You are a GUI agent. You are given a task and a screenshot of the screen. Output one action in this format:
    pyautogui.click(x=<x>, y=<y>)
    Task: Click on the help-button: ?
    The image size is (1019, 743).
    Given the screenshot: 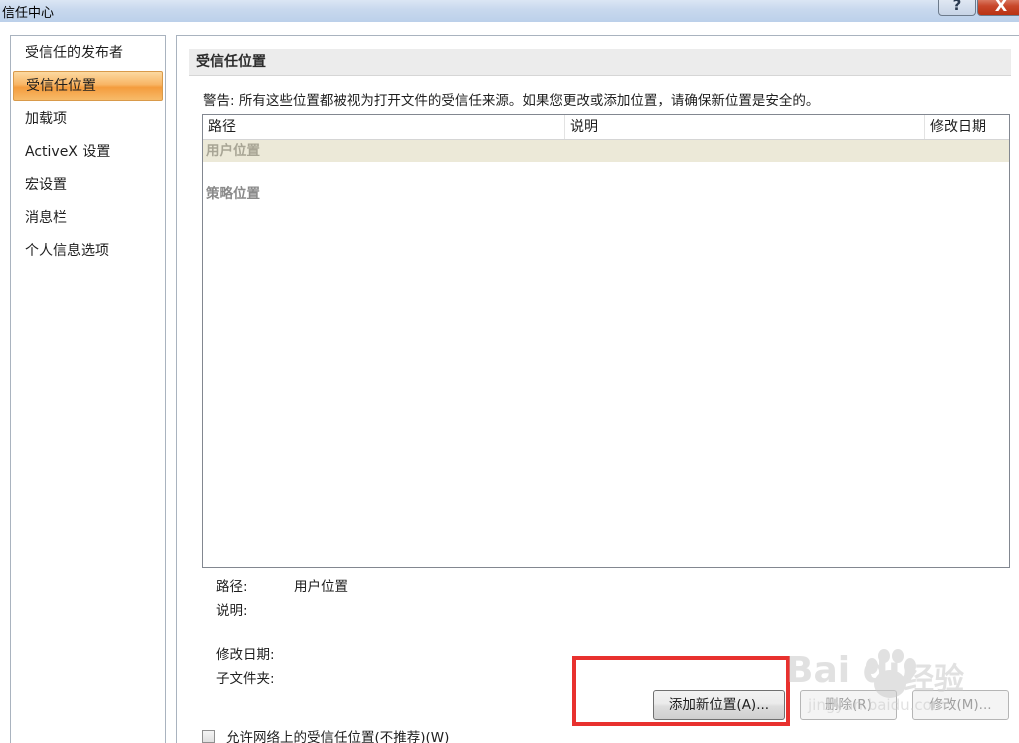 What is the action you would take?
    pyautogui.click(x=957, y=8)
    